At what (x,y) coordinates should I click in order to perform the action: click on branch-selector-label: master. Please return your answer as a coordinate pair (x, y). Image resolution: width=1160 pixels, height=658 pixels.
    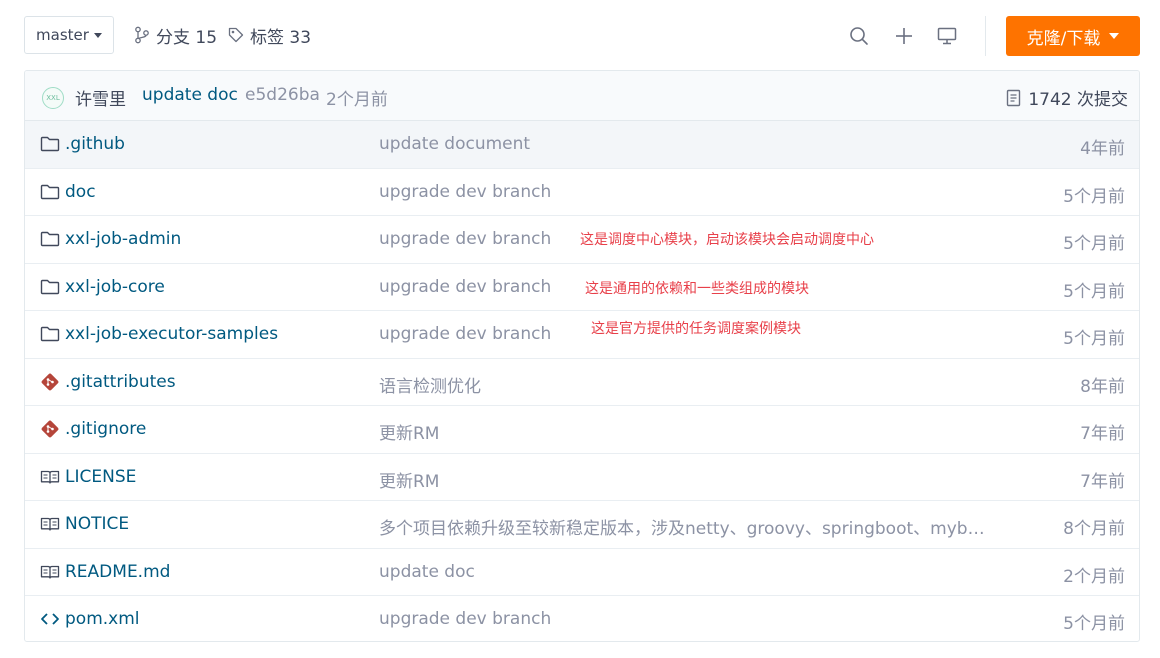
    Looking at the image, I should click on (62, 35).